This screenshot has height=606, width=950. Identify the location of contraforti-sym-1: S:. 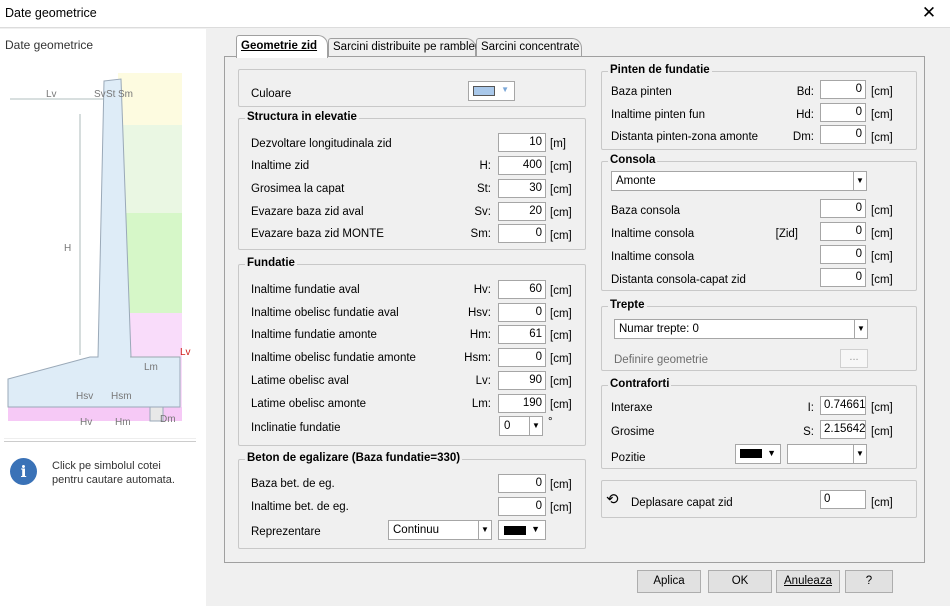
(793, 432).